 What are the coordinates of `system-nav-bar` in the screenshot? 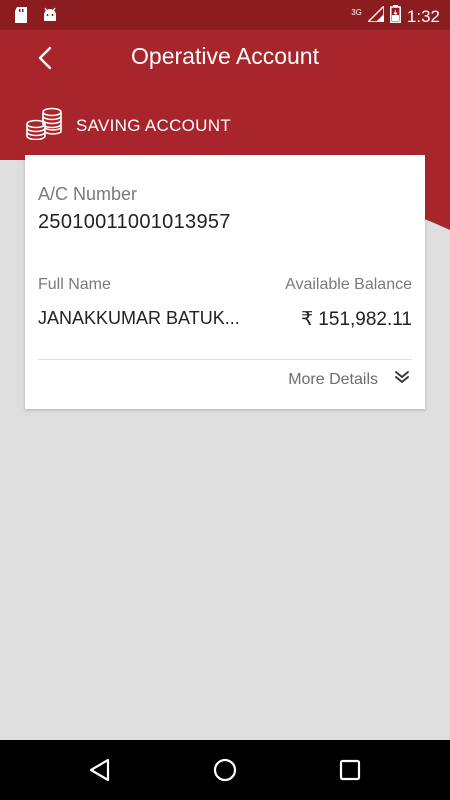 It's located at (225, 770).